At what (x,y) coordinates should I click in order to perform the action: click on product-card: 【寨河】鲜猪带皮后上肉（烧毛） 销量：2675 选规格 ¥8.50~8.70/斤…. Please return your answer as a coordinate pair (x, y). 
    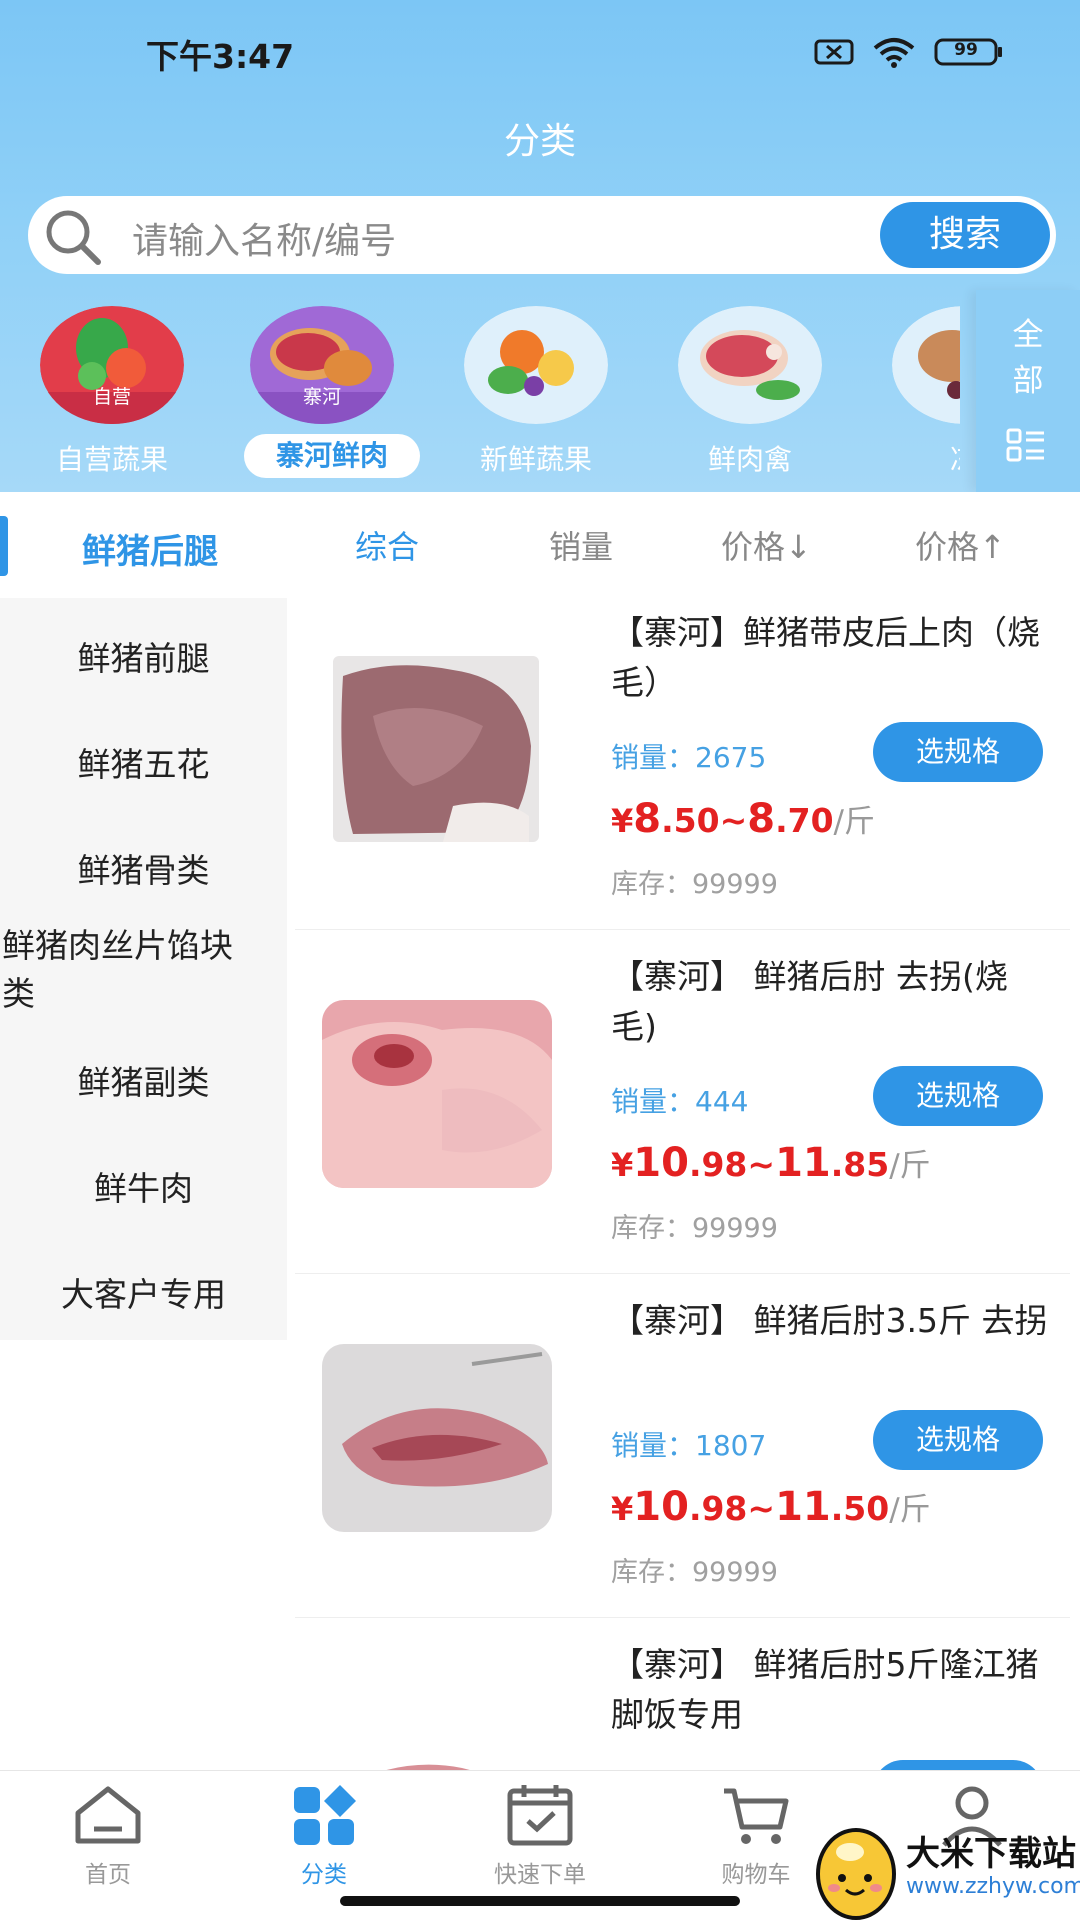
    Looking at the image, I should click on (682, 758).